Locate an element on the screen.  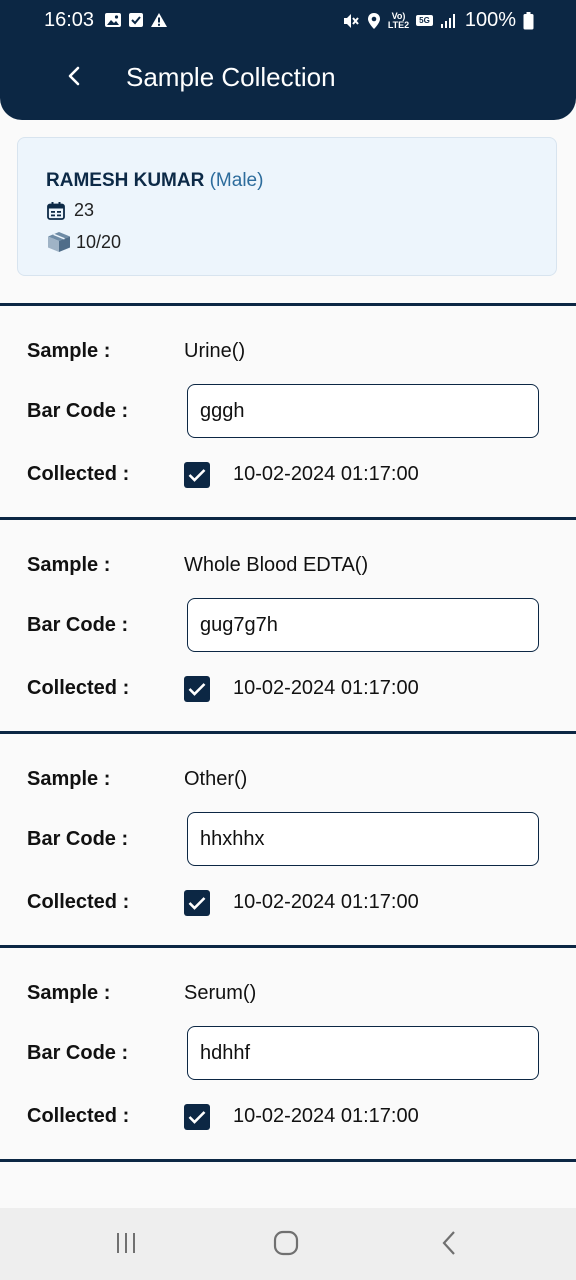
system-back-button is located at coordinates (449, 1245).